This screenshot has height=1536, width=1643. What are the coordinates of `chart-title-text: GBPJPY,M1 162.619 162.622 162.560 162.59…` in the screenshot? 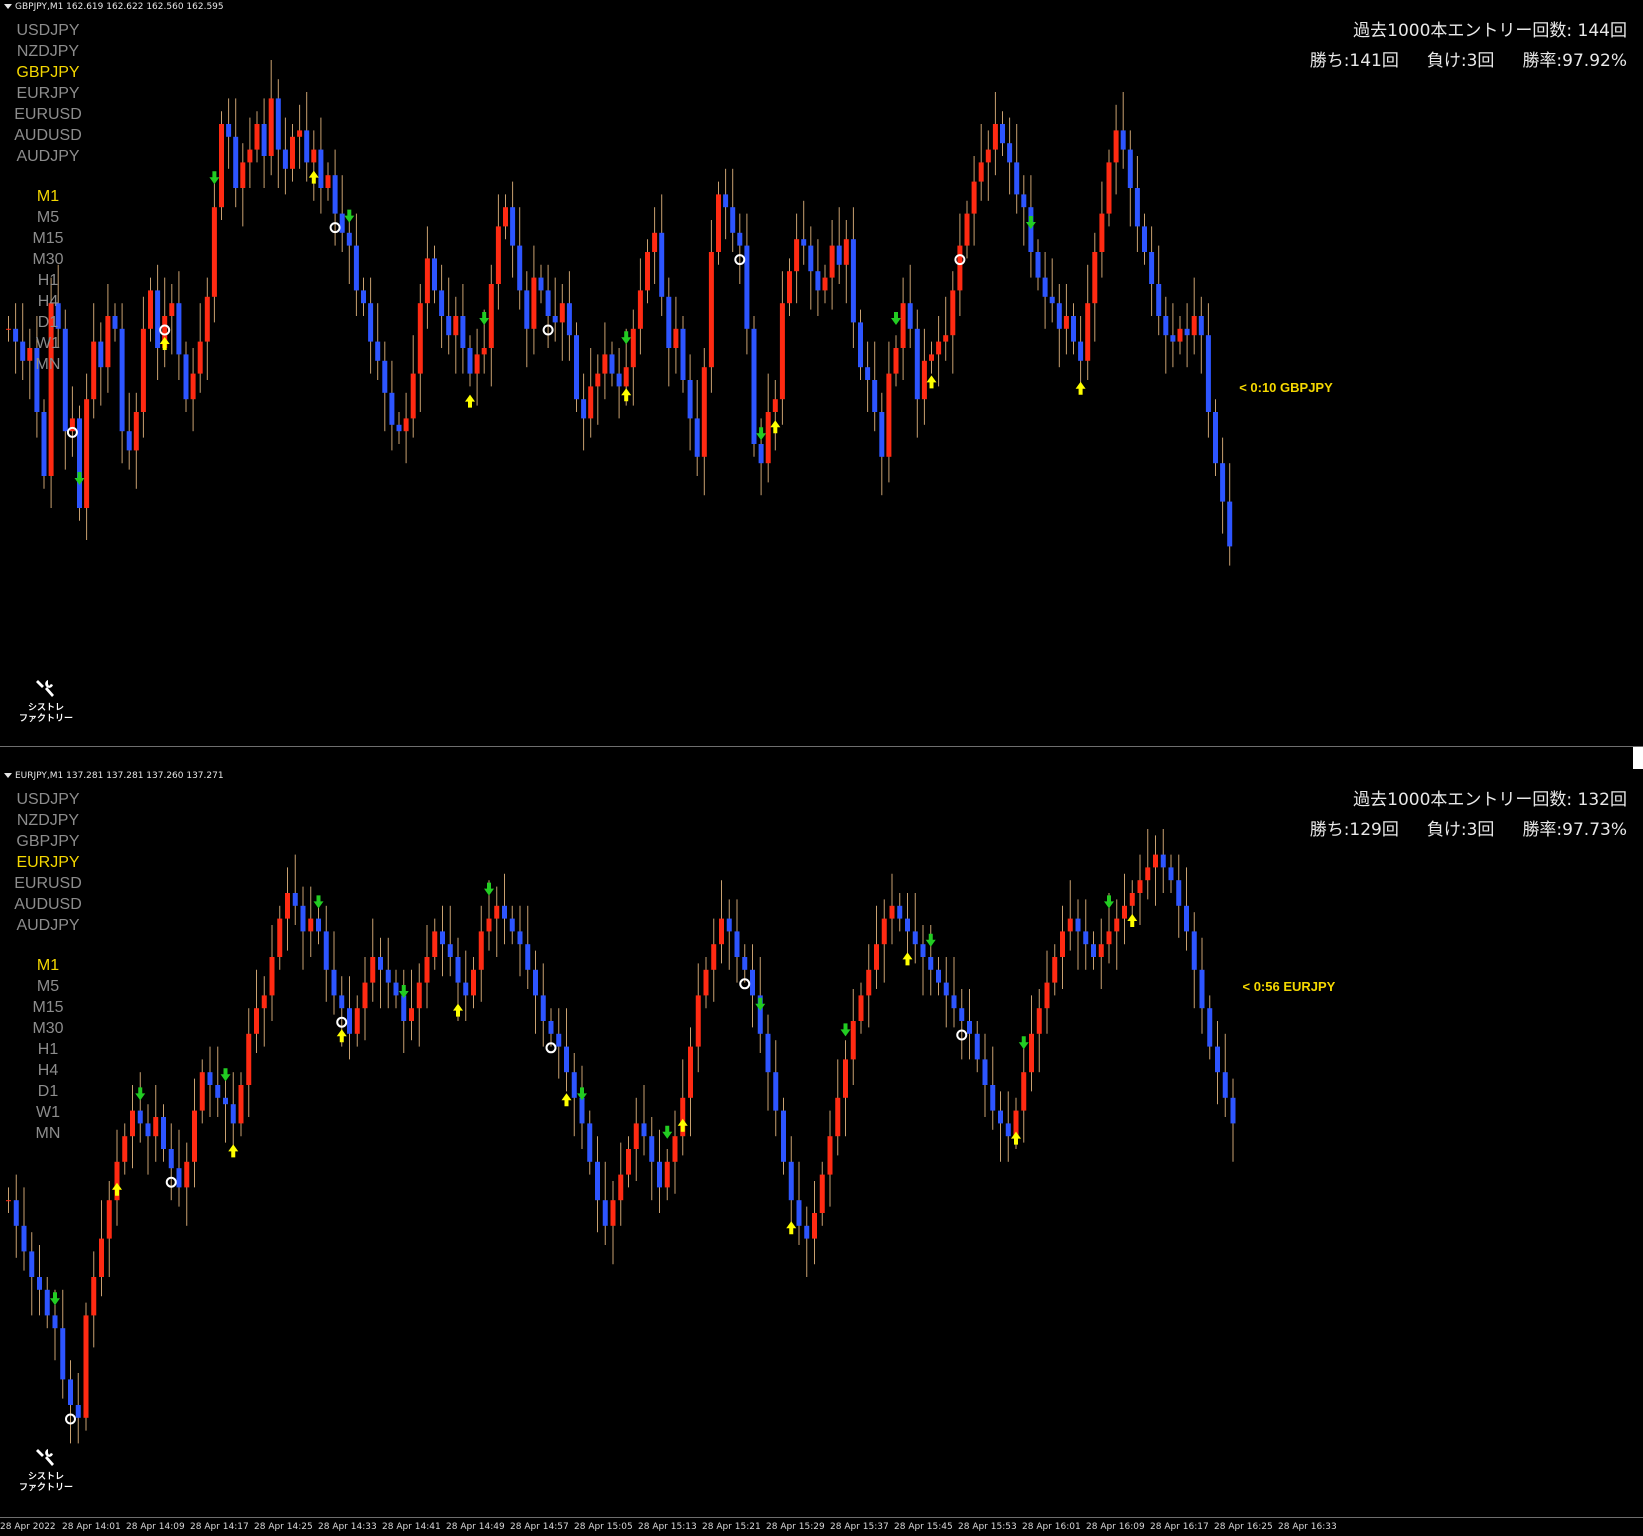 It's located at (119, 7).